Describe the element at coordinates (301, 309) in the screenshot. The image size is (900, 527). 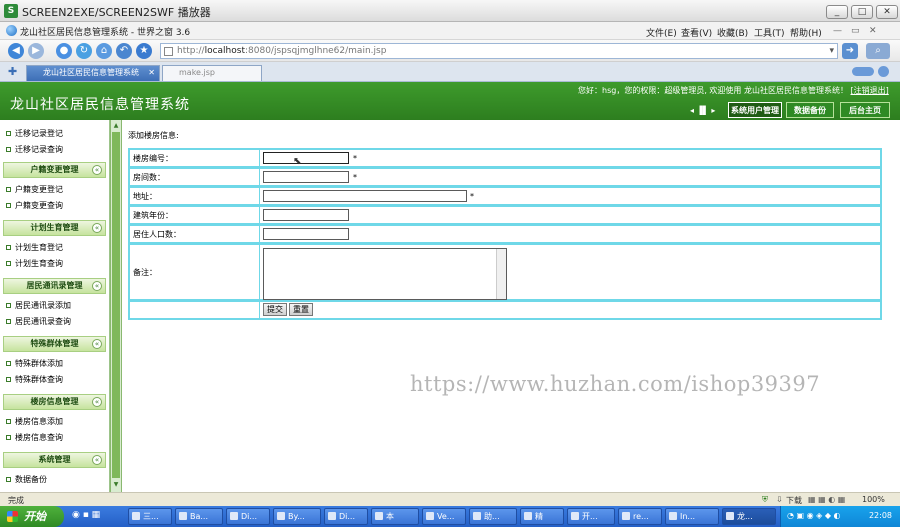
I see `reset-button: 重置` at that location.